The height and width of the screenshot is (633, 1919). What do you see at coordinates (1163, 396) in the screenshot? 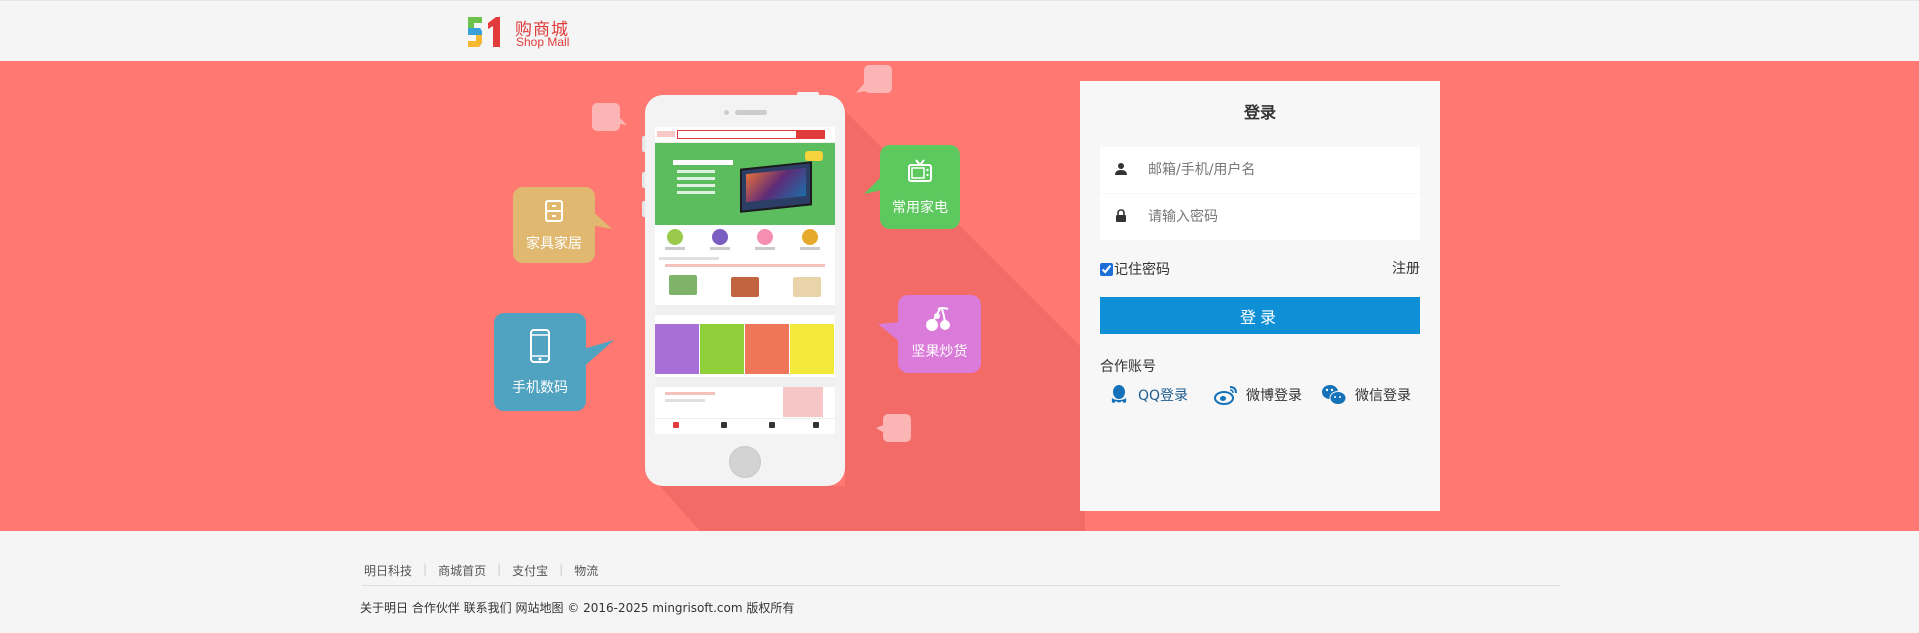
I see `qq-login-label: QQ登录` at bounding box center [1163, 396].